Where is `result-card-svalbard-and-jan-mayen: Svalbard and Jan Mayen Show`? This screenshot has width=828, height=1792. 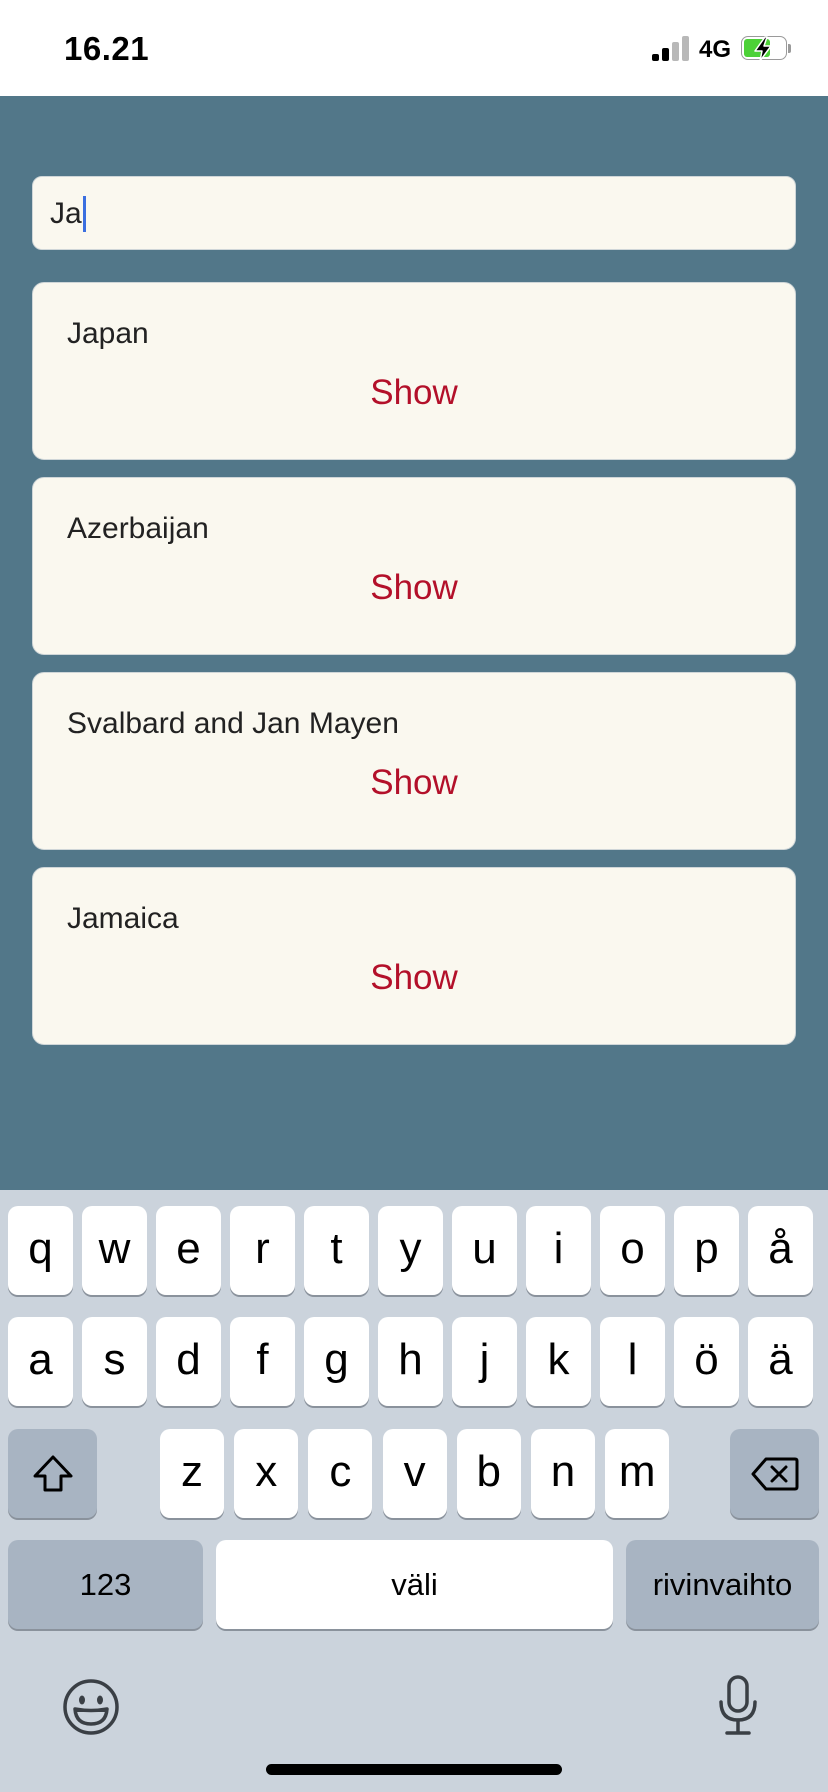
result-card-svalbard-and-jan-mayen: Svalbard and Jan Mayen Show is located at coordinates (414, 761).